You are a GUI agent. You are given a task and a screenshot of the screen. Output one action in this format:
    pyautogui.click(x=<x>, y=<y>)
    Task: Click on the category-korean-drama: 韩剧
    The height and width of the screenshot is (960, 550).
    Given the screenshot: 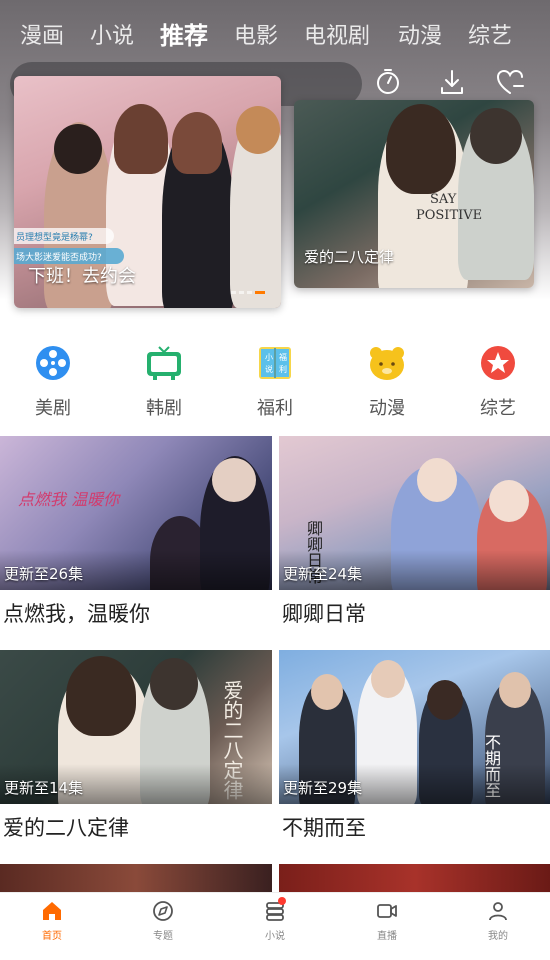 What is the action you would take?
    pyautogui.click(x=164, y=381)
    